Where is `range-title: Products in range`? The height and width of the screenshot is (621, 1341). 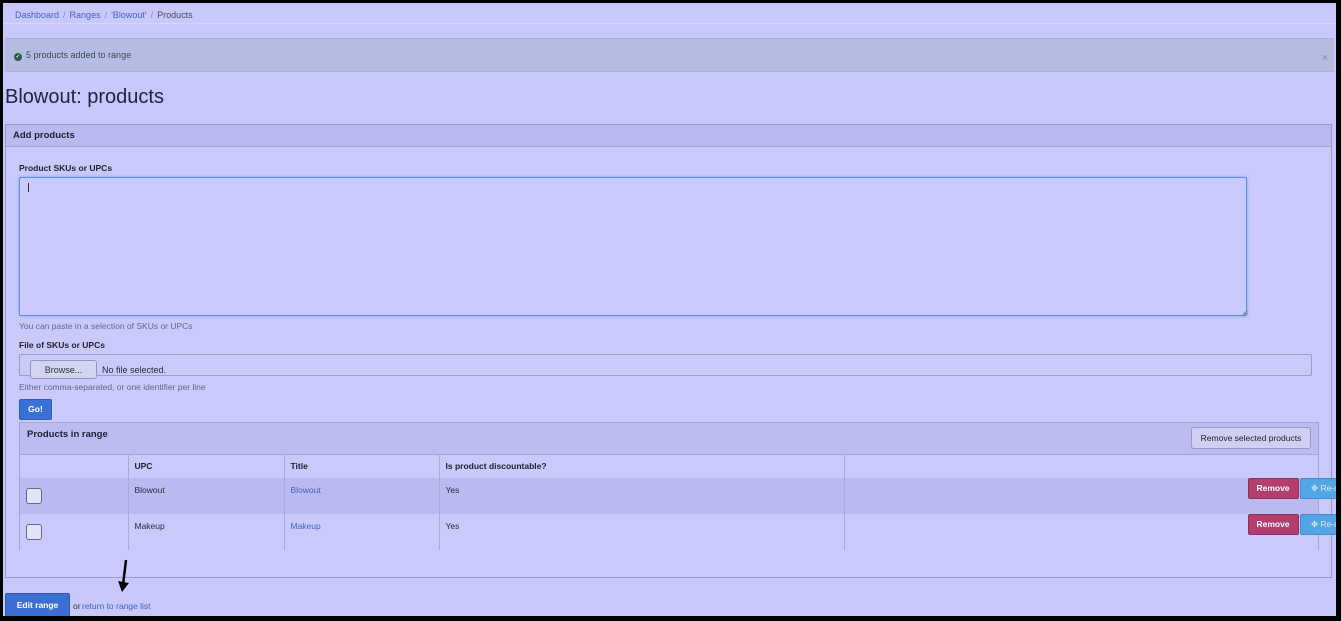
range-title: Products in range is located at coordinates (67, 434).